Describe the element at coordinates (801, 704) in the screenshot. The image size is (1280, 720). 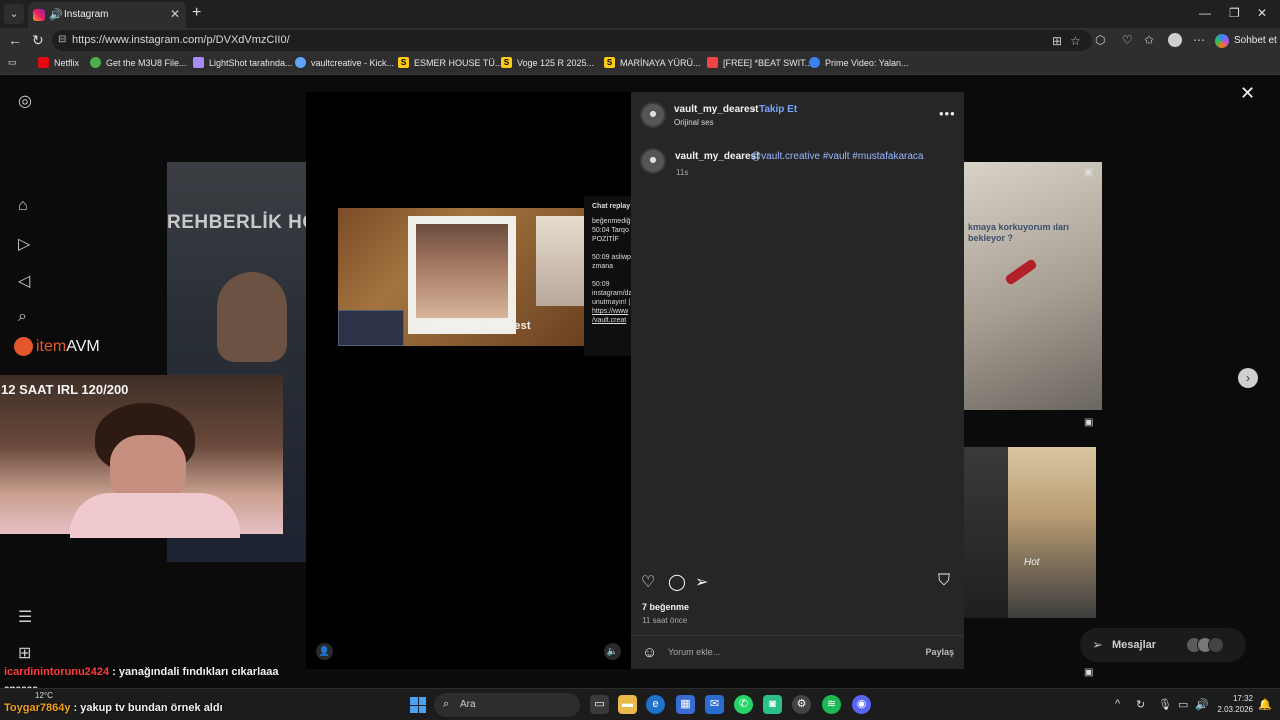
I see `app-icon: ⚙` at that location.